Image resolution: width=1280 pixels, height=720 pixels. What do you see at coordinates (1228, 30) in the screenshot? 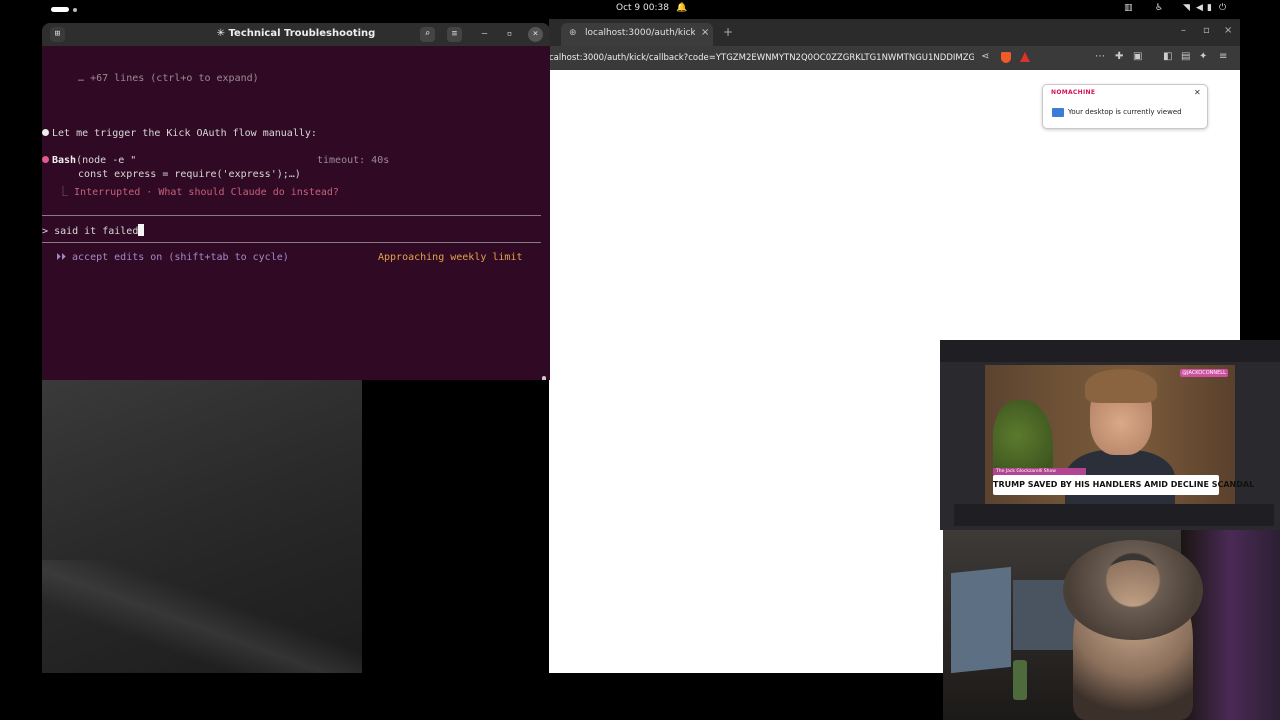
I see `close-window-icon: ×` at bounding box center [1228, 30].